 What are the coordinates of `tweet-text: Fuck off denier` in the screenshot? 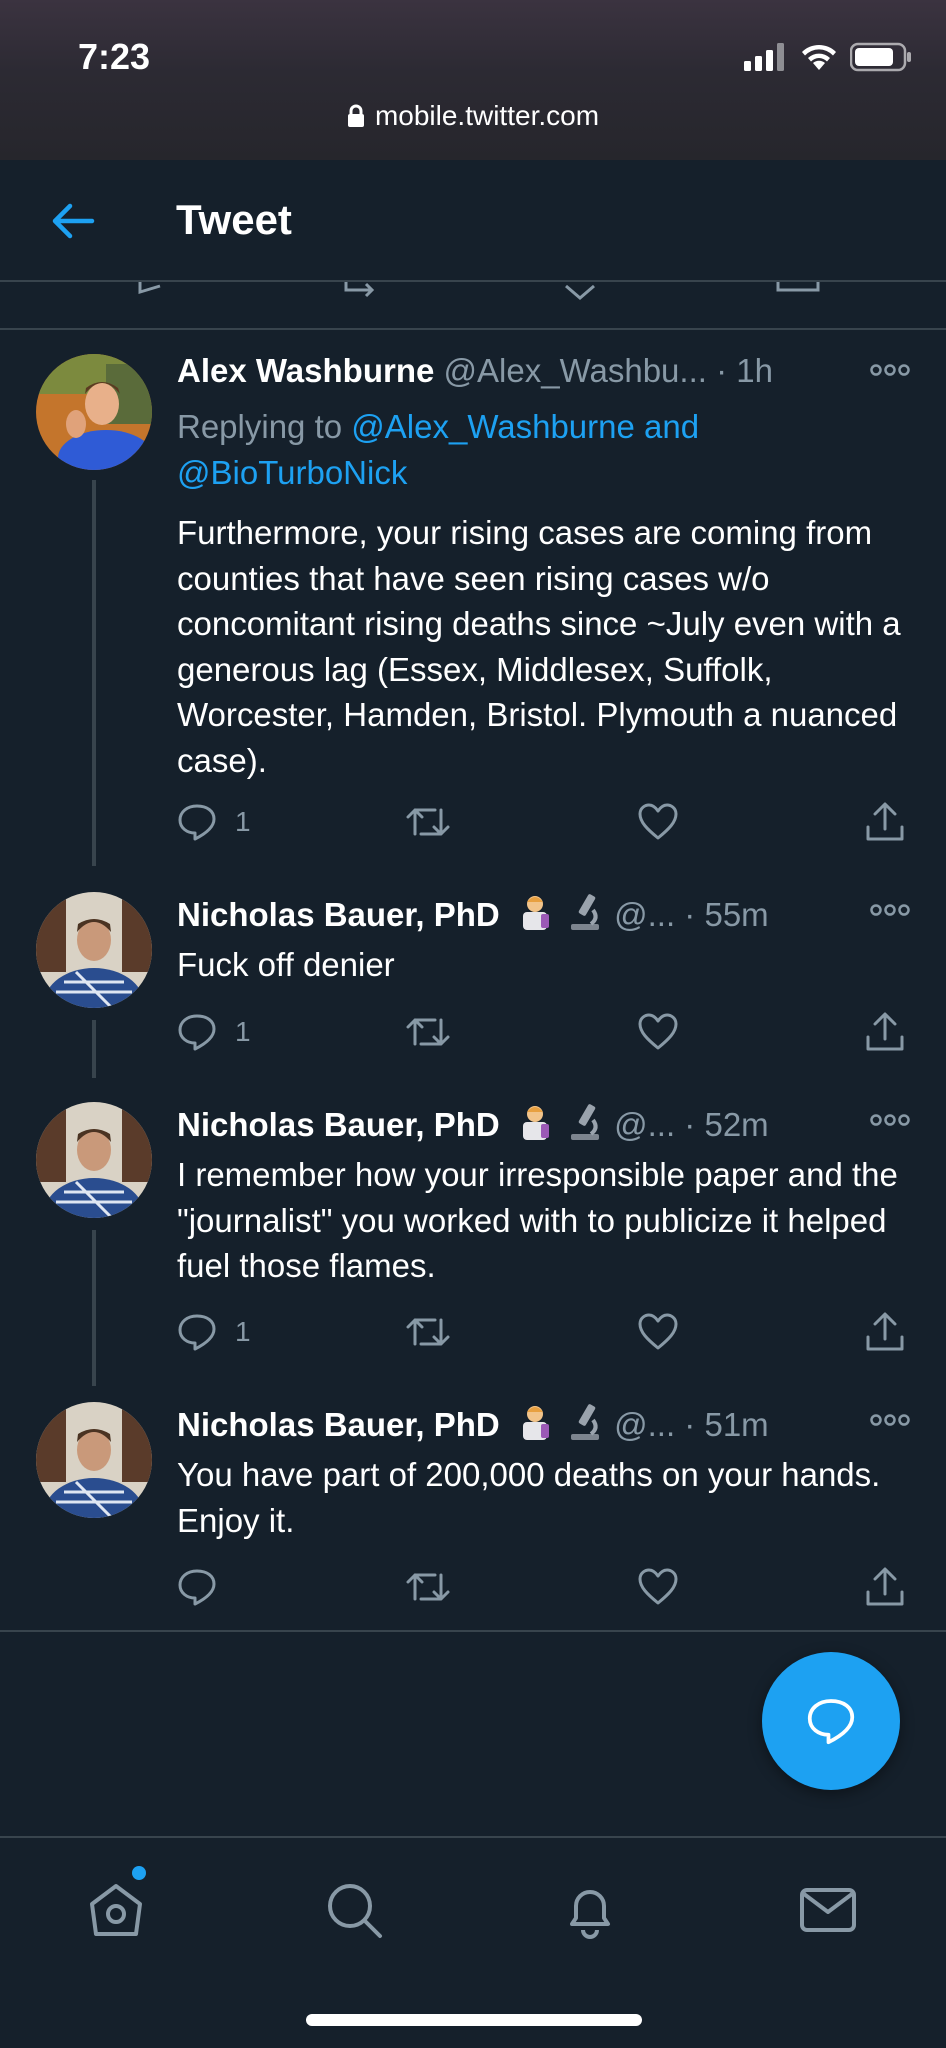 It's located at (286, 964).